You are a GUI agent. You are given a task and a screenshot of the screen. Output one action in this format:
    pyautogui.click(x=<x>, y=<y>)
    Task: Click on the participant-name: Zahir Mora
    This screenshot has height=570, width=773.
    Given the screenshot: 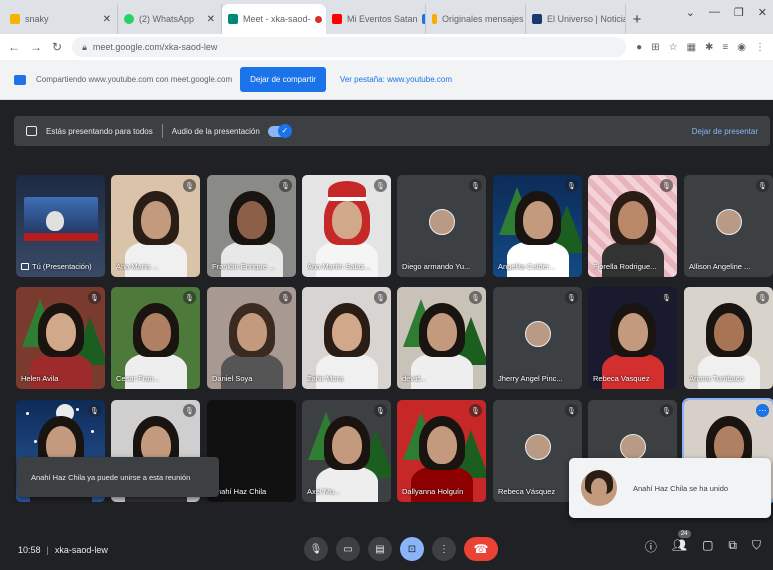 What is the action you would take?
    pyautogui.click(x=325, y=378)
    